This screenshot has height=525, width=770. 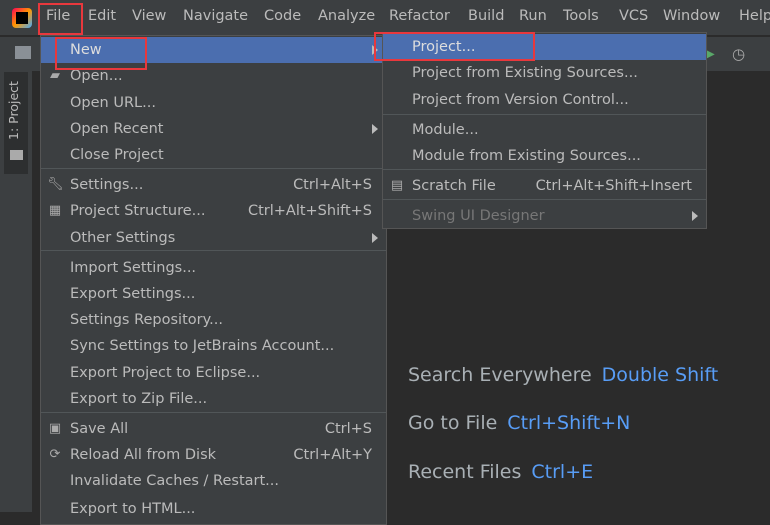 I want to click on item-shortcut: Ctrl+Alt+Shift+S, so click(x=309, y=211).